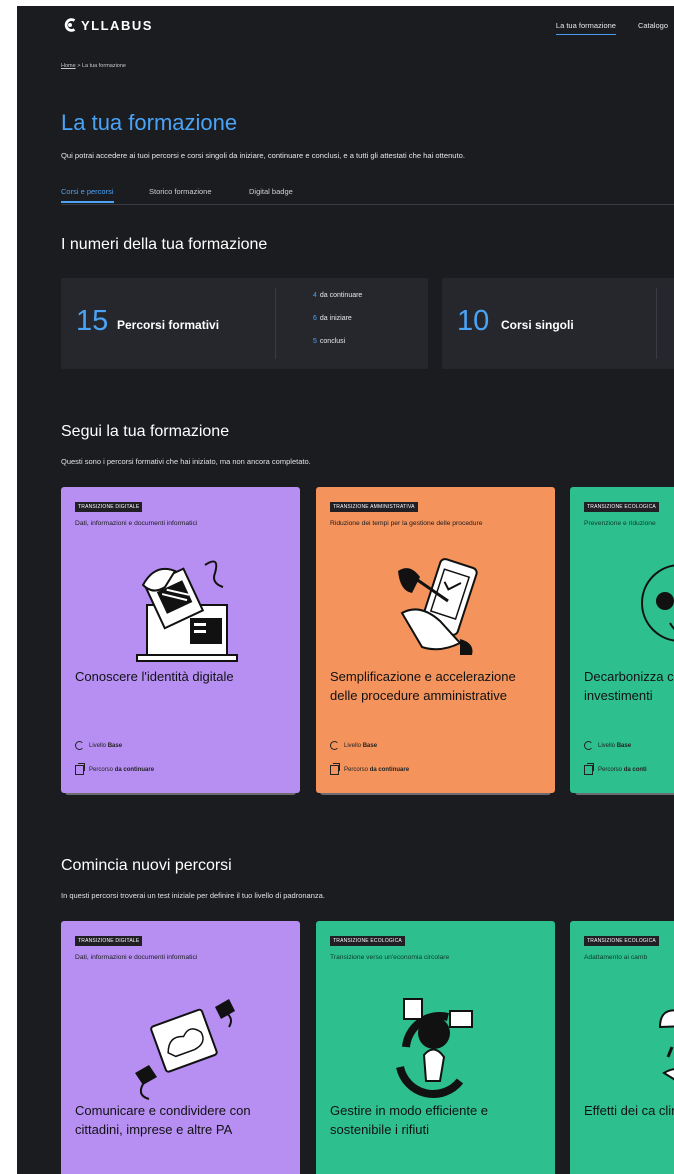  I want to click on stats-title: I numeri della tua formazione, so click(164, 244).